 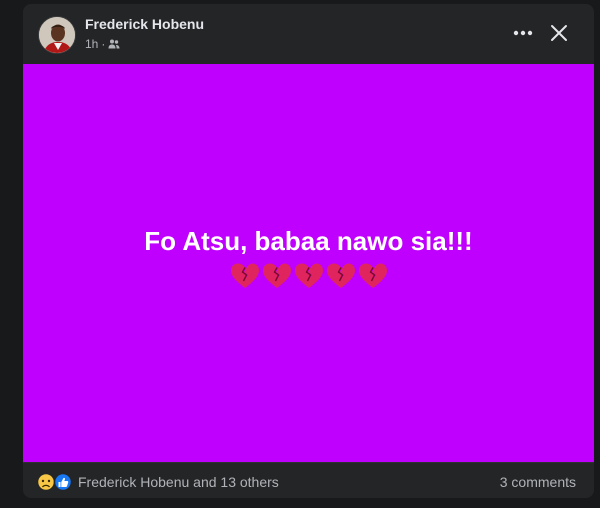 I want to click on avatar, so click(x=57, y=35).